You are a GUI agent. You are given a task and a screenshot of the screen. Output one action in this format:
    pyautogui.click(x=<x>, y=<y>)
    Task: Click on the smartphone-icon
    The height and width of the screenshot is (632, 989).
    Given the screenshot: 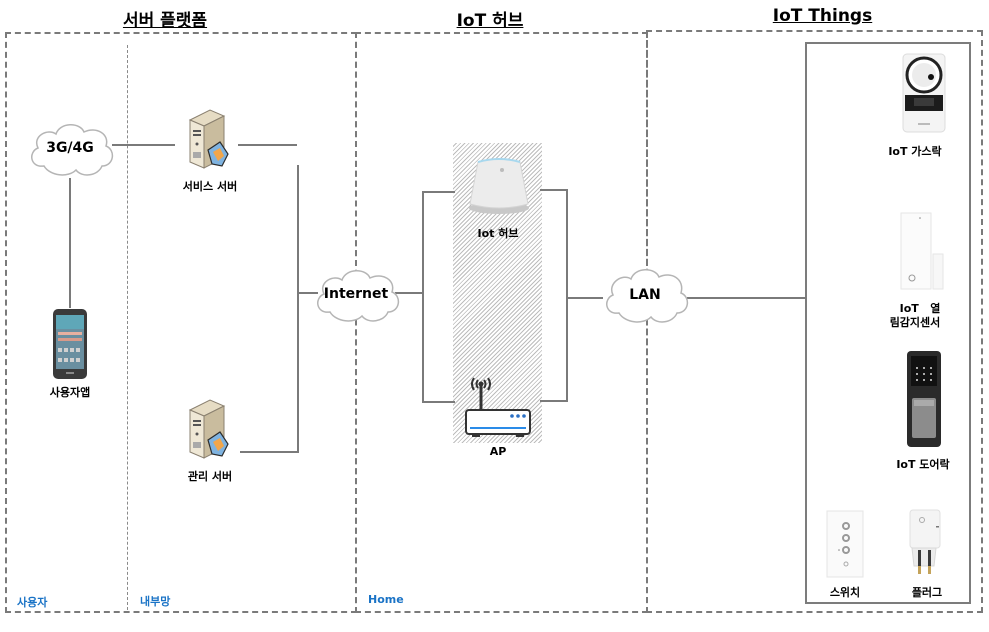 What is the action you would take?
    pyautogui.click(x=70, y=344)
    